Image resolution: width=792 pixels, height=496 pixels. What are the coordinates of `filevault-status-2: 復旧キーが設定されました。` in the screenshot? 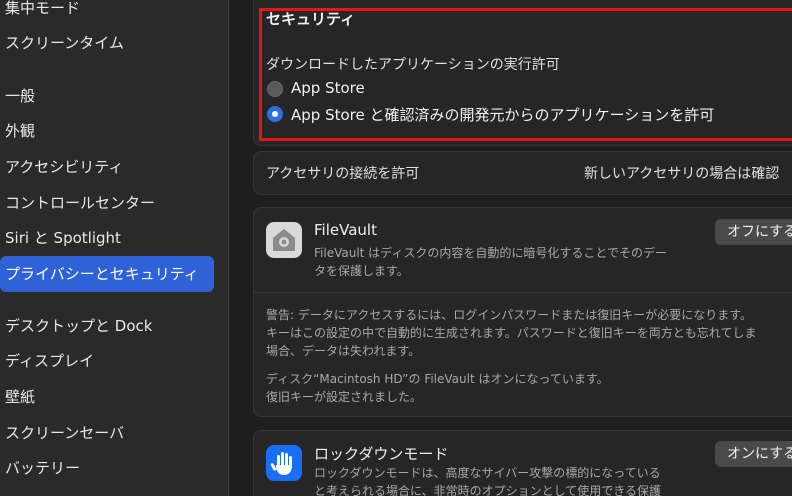 It's located at (344, 397).